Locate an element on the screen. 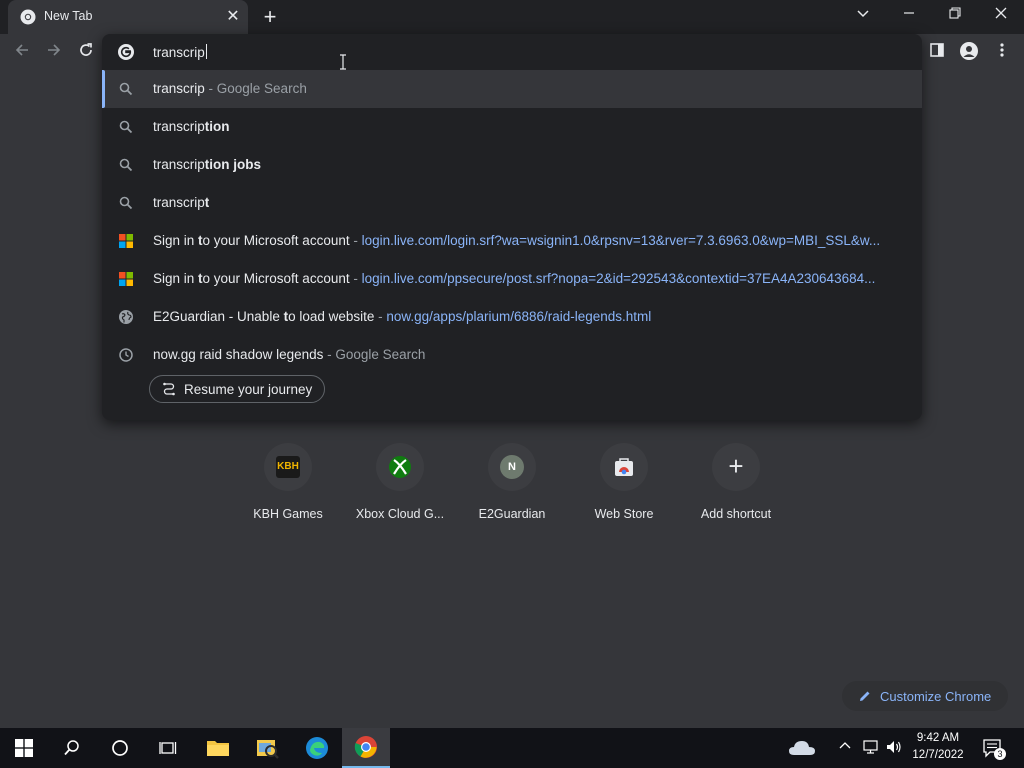 Image resolution: width=1024 pixels, height=768 pixels. photos-app-button is located at coordinates (268, 748).